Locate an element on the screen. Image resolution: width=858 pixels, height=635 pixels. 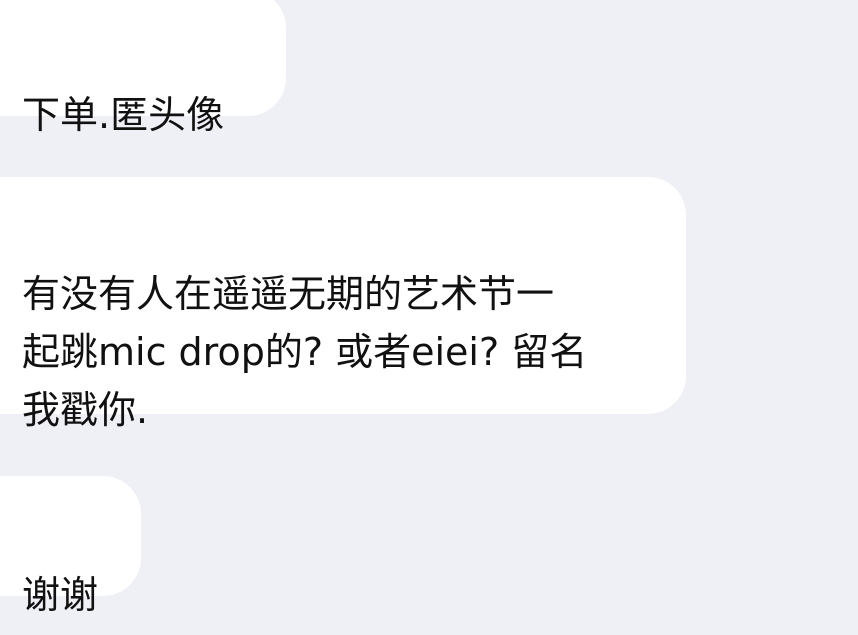
message-text: 下单.匿头像 is located at coordinates (123, 115).